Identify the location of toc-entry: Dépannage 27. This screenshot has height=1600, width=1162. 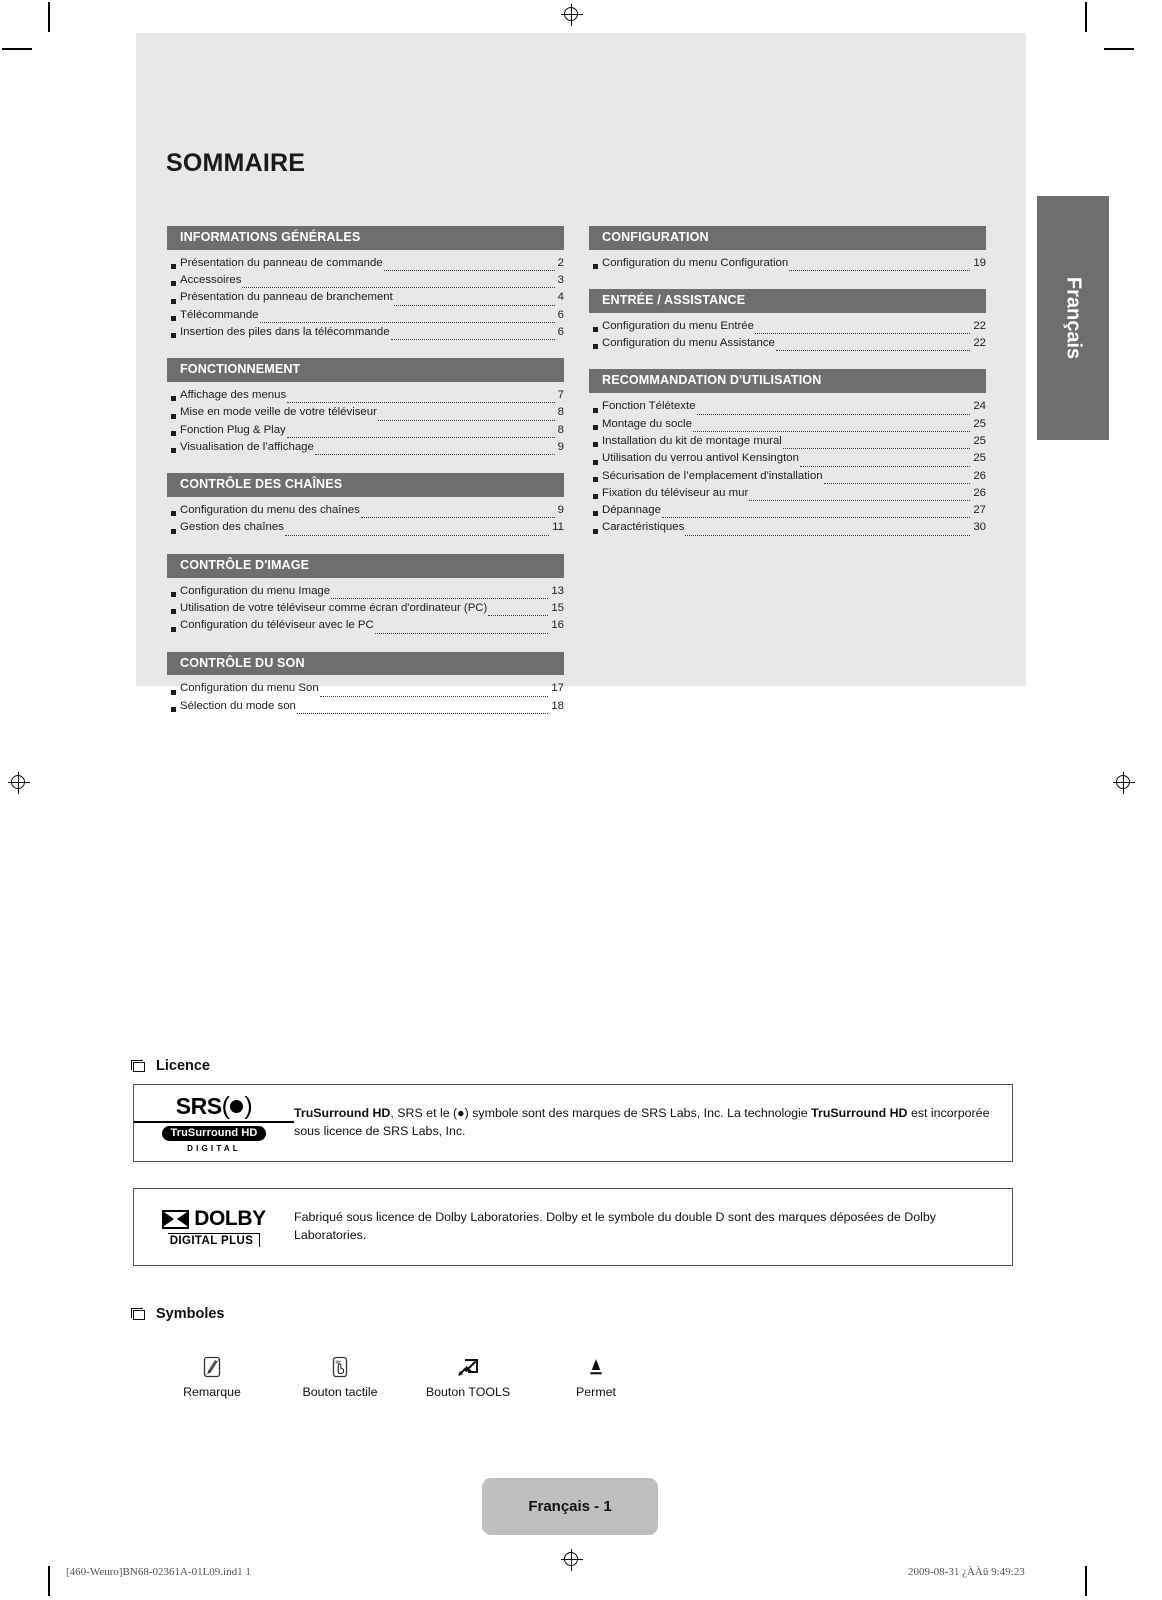
(786, 510).